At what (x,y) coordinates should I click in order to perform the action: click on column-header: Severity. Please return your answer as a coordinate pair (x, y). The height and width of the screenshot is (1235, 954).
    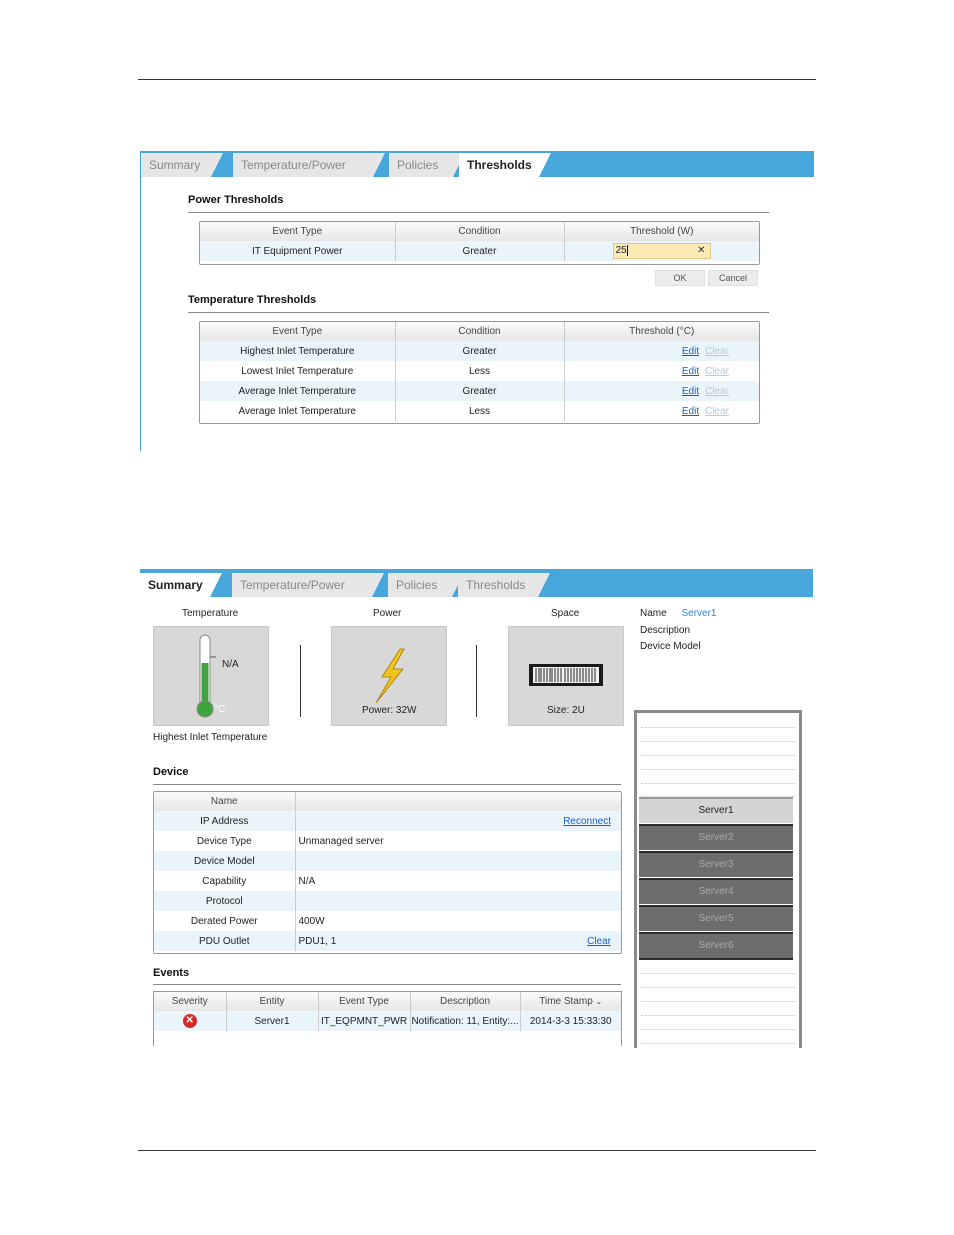
    Looking at the image, I should click on (190, 1001).